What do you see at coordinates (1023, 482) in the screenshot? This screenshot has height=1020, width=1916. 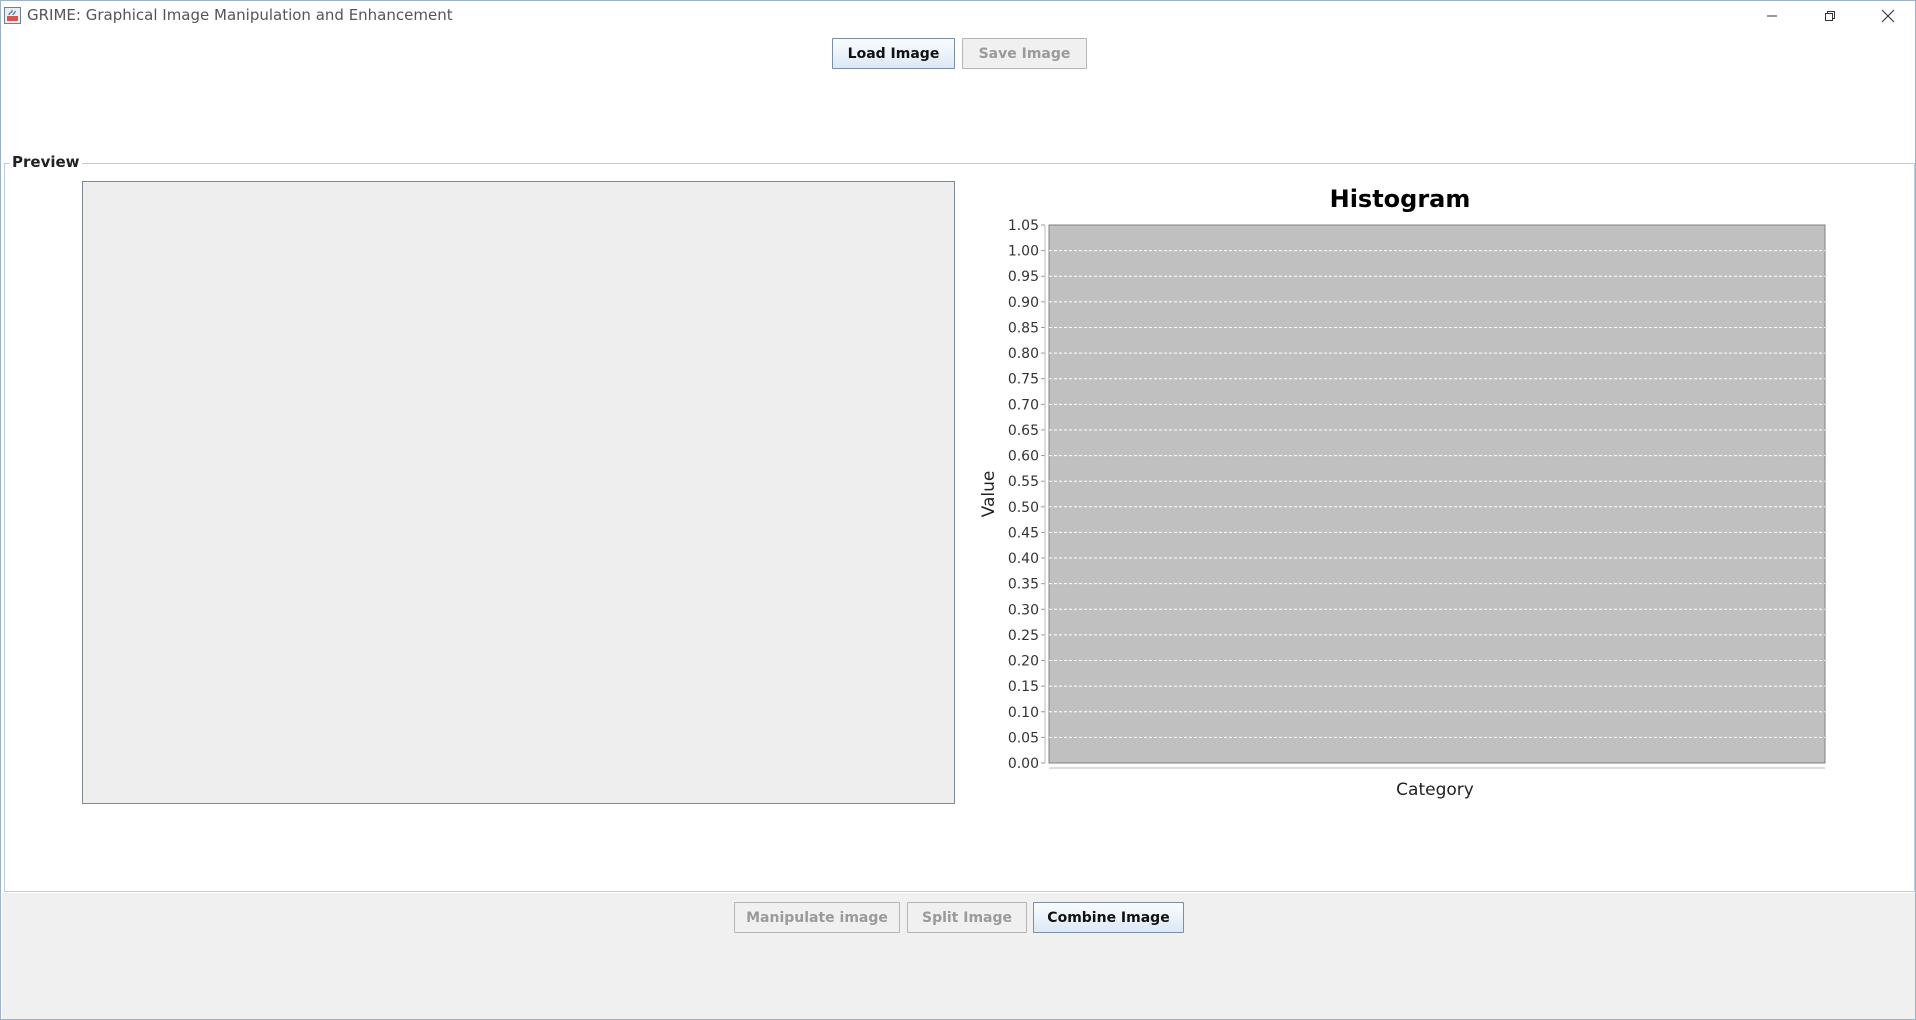 I see `y-tick-label: 0.55` at bounding box center [1023, 482].